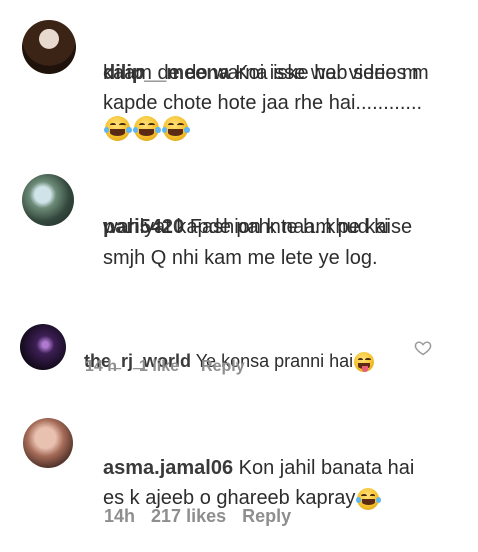 The height and width of the screenshot is (552, 478). Describe the element at coordinates (120, 516) in the screenshot. I see `comment-time: 14h` at that location.